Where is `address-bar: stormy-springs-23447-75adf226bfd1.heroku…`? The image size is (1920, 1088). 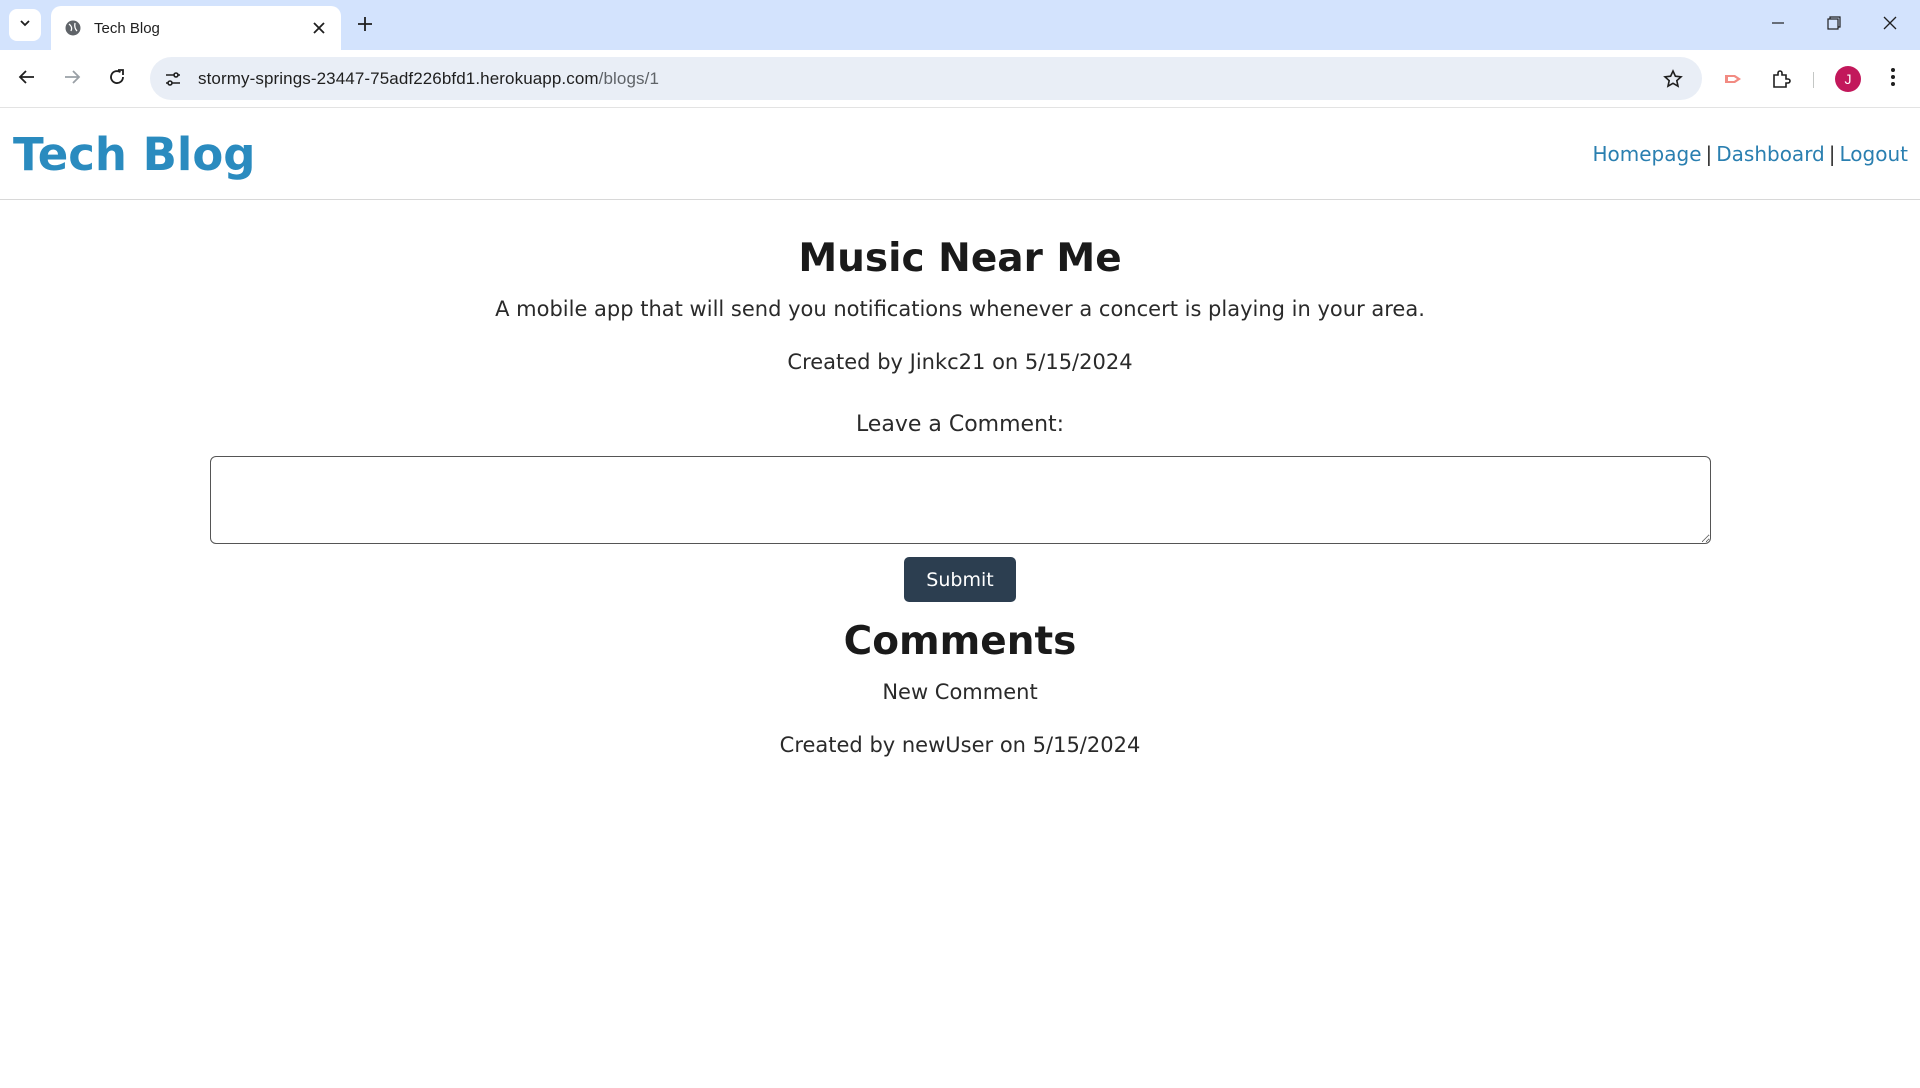
address-bar: stormy-springs-23447-75adf226bfd1.heroku… is located at coordinates (926, 78).